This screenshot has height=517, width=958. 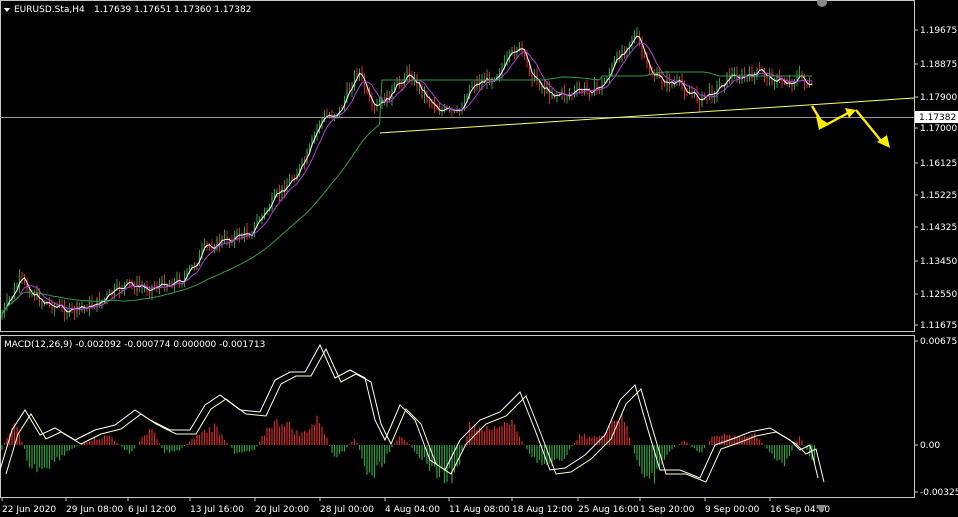 I want to click on price-tick-label: 1.16125, so click(x=938, y=164).